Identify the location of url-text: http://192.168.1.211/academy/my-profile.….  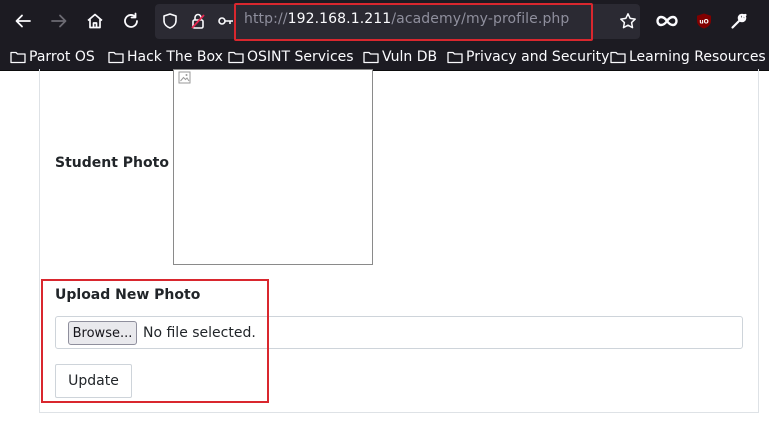
(406, 19).